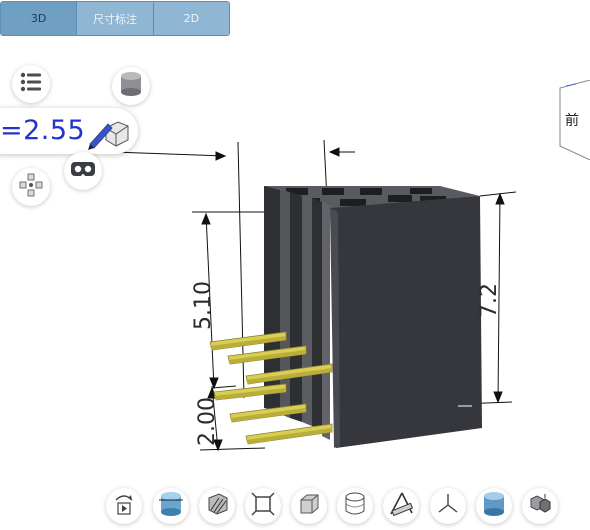 Image resolution: width=590 pixels, height=530 pixels. I want to click on solid-cube-icon, so click(309, 506).